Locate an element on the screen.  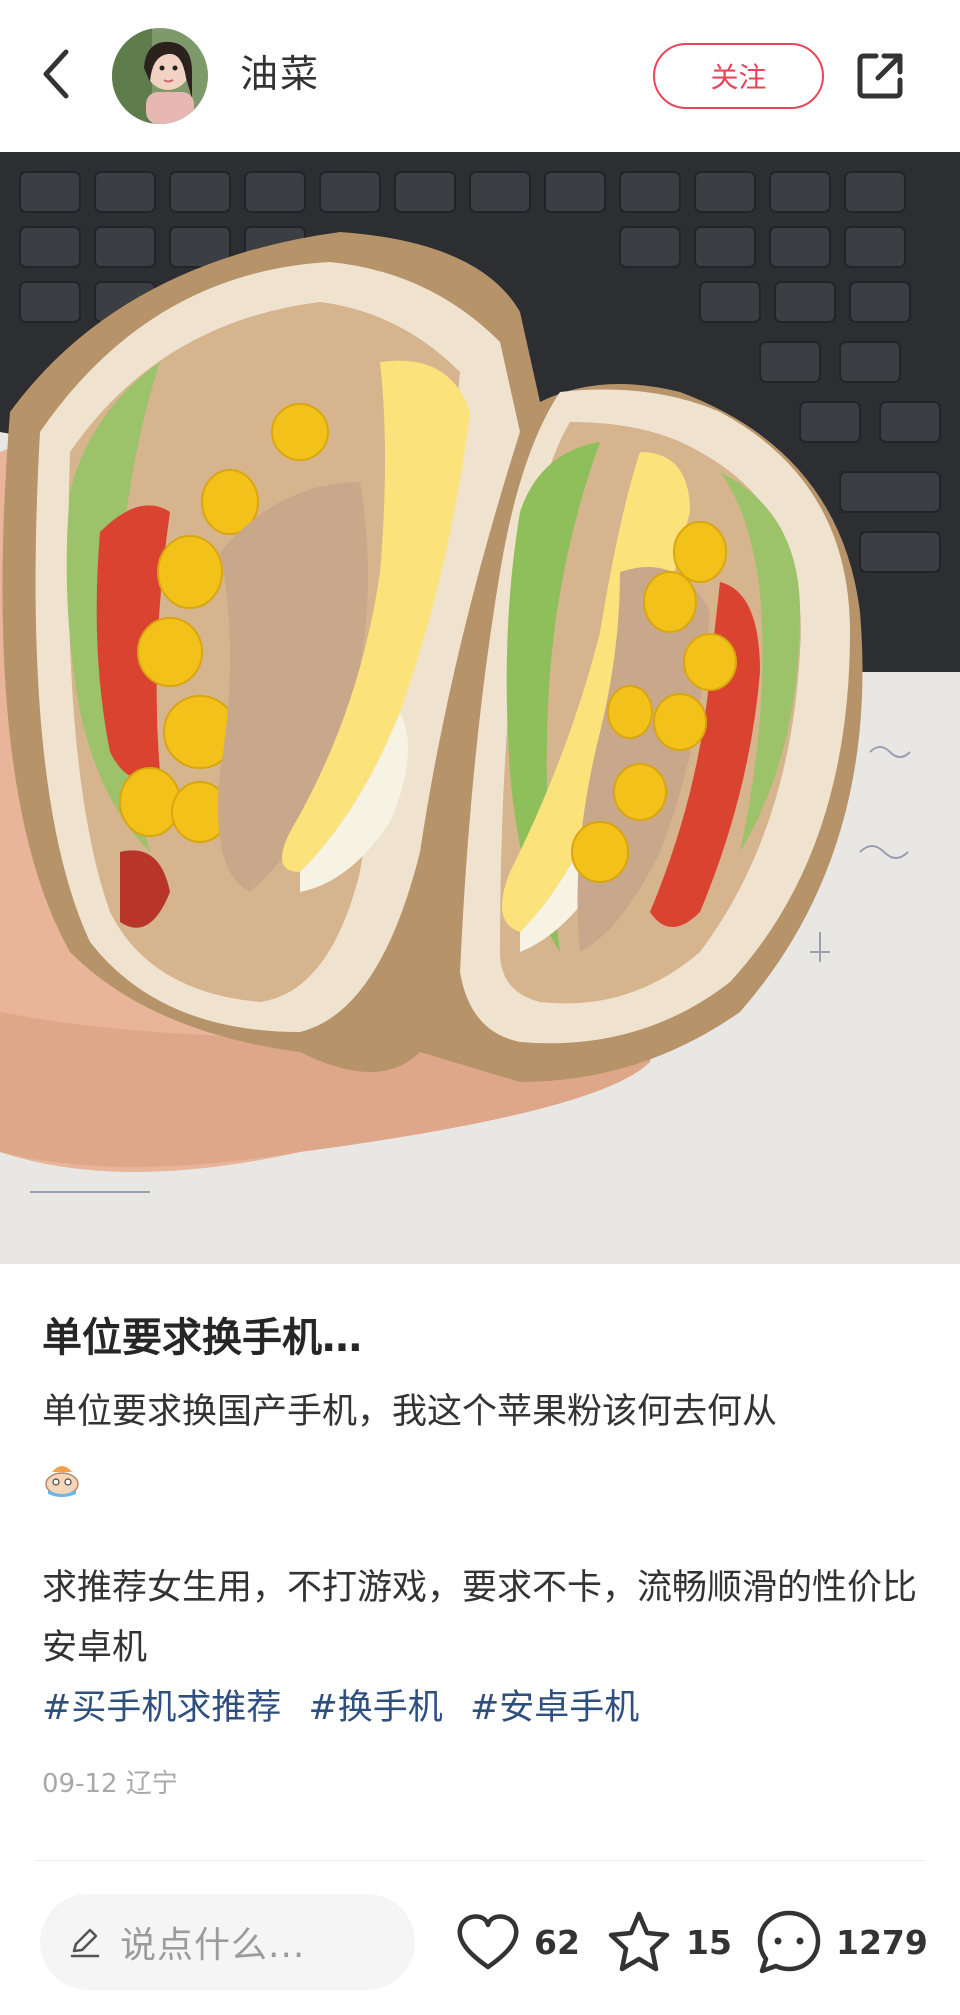
like-button: 62 is located at coordinates (517, 1942).